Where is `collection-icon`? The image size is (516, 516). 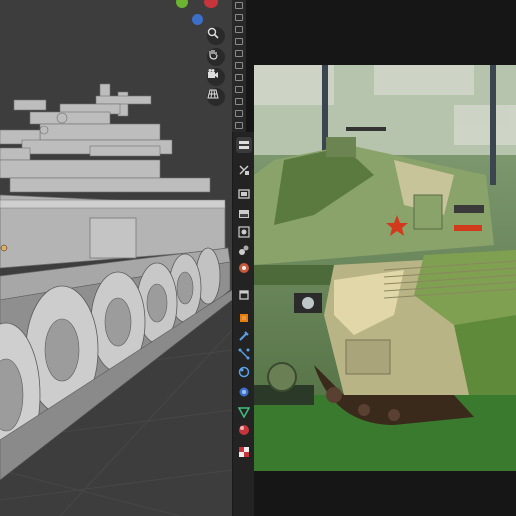
collection-icon is located at coordinates (244, 268).